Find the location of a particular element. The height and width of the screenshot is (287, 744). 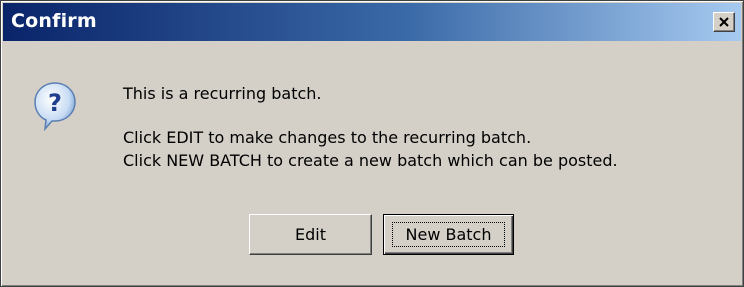

new-batch-button: New Batch is located at coordinates (448, 234).